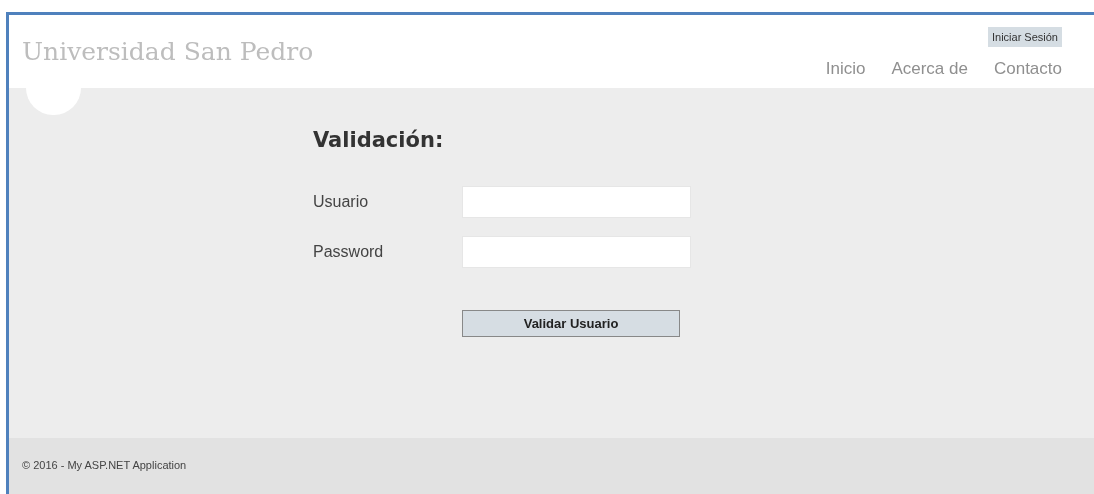  I want to click on form-heading: Validación:, so click(378, 140).